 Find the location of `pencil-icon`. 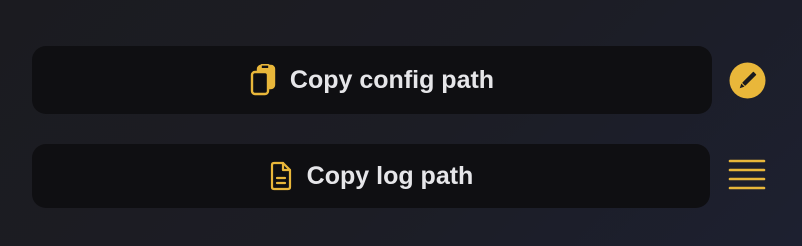

pencil-icon is located at coordinates (747, 80).